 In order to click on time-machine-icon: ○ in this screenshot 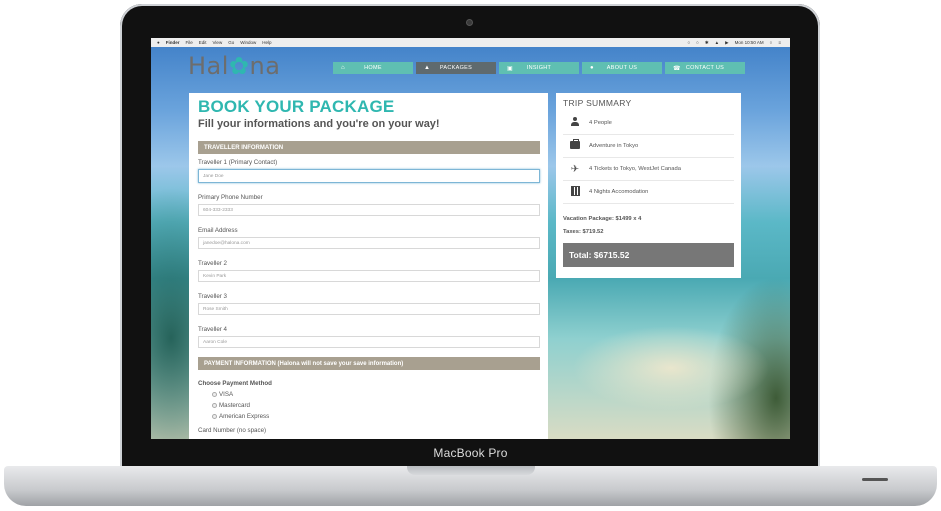, I will do `click(697, 42)`.